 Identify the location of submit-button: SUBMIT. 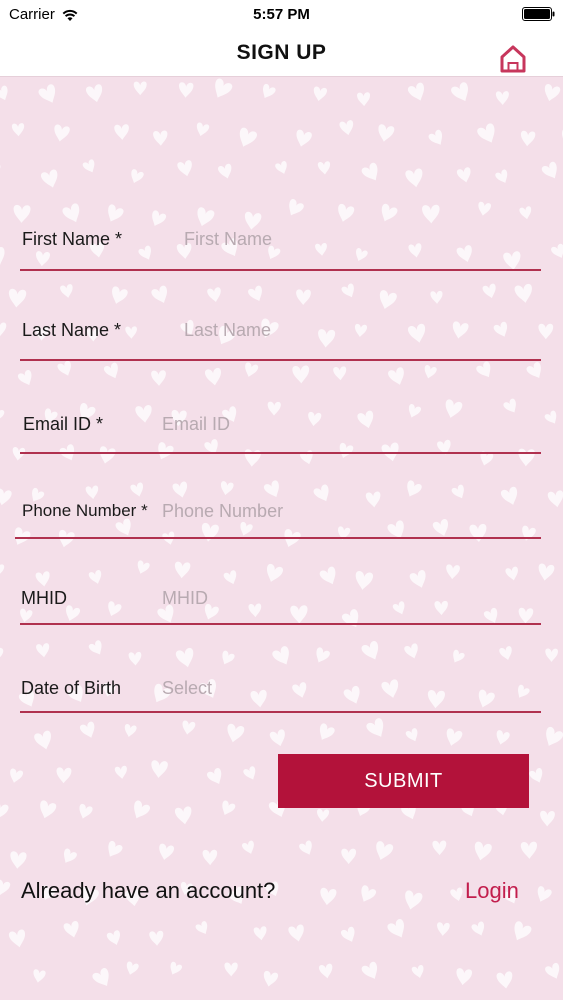
(403, 781).